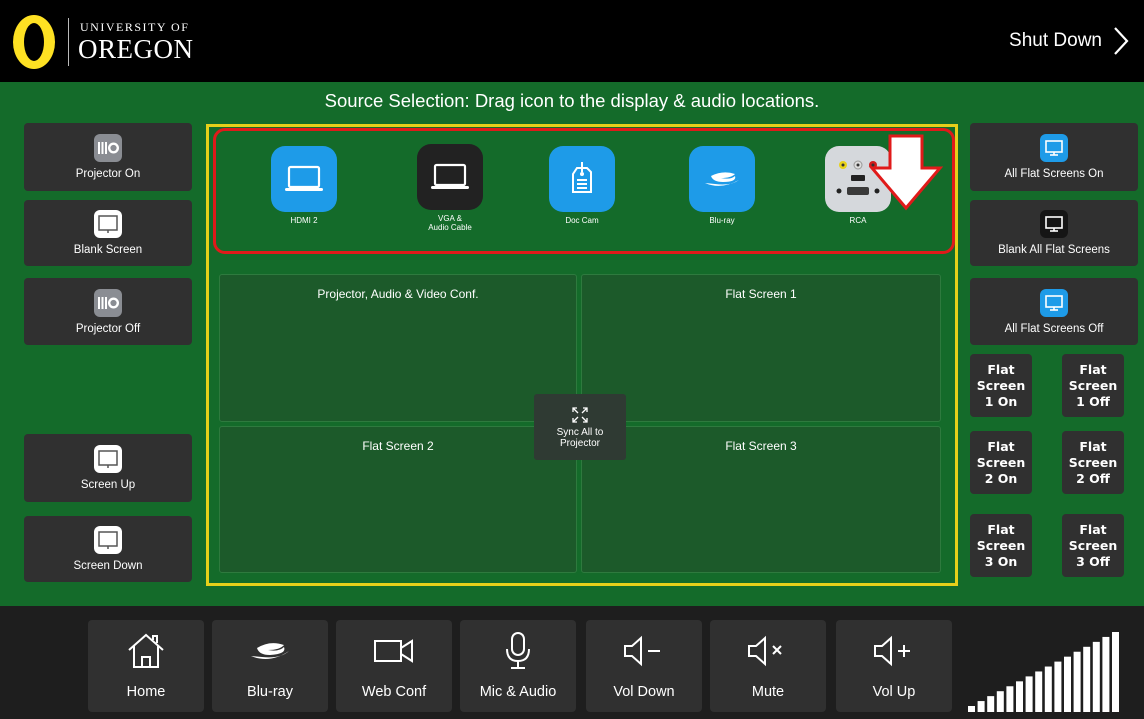 The width and height of the screenshot is (1144, 719). I want to click on home-label: Home, so click(146, 692).